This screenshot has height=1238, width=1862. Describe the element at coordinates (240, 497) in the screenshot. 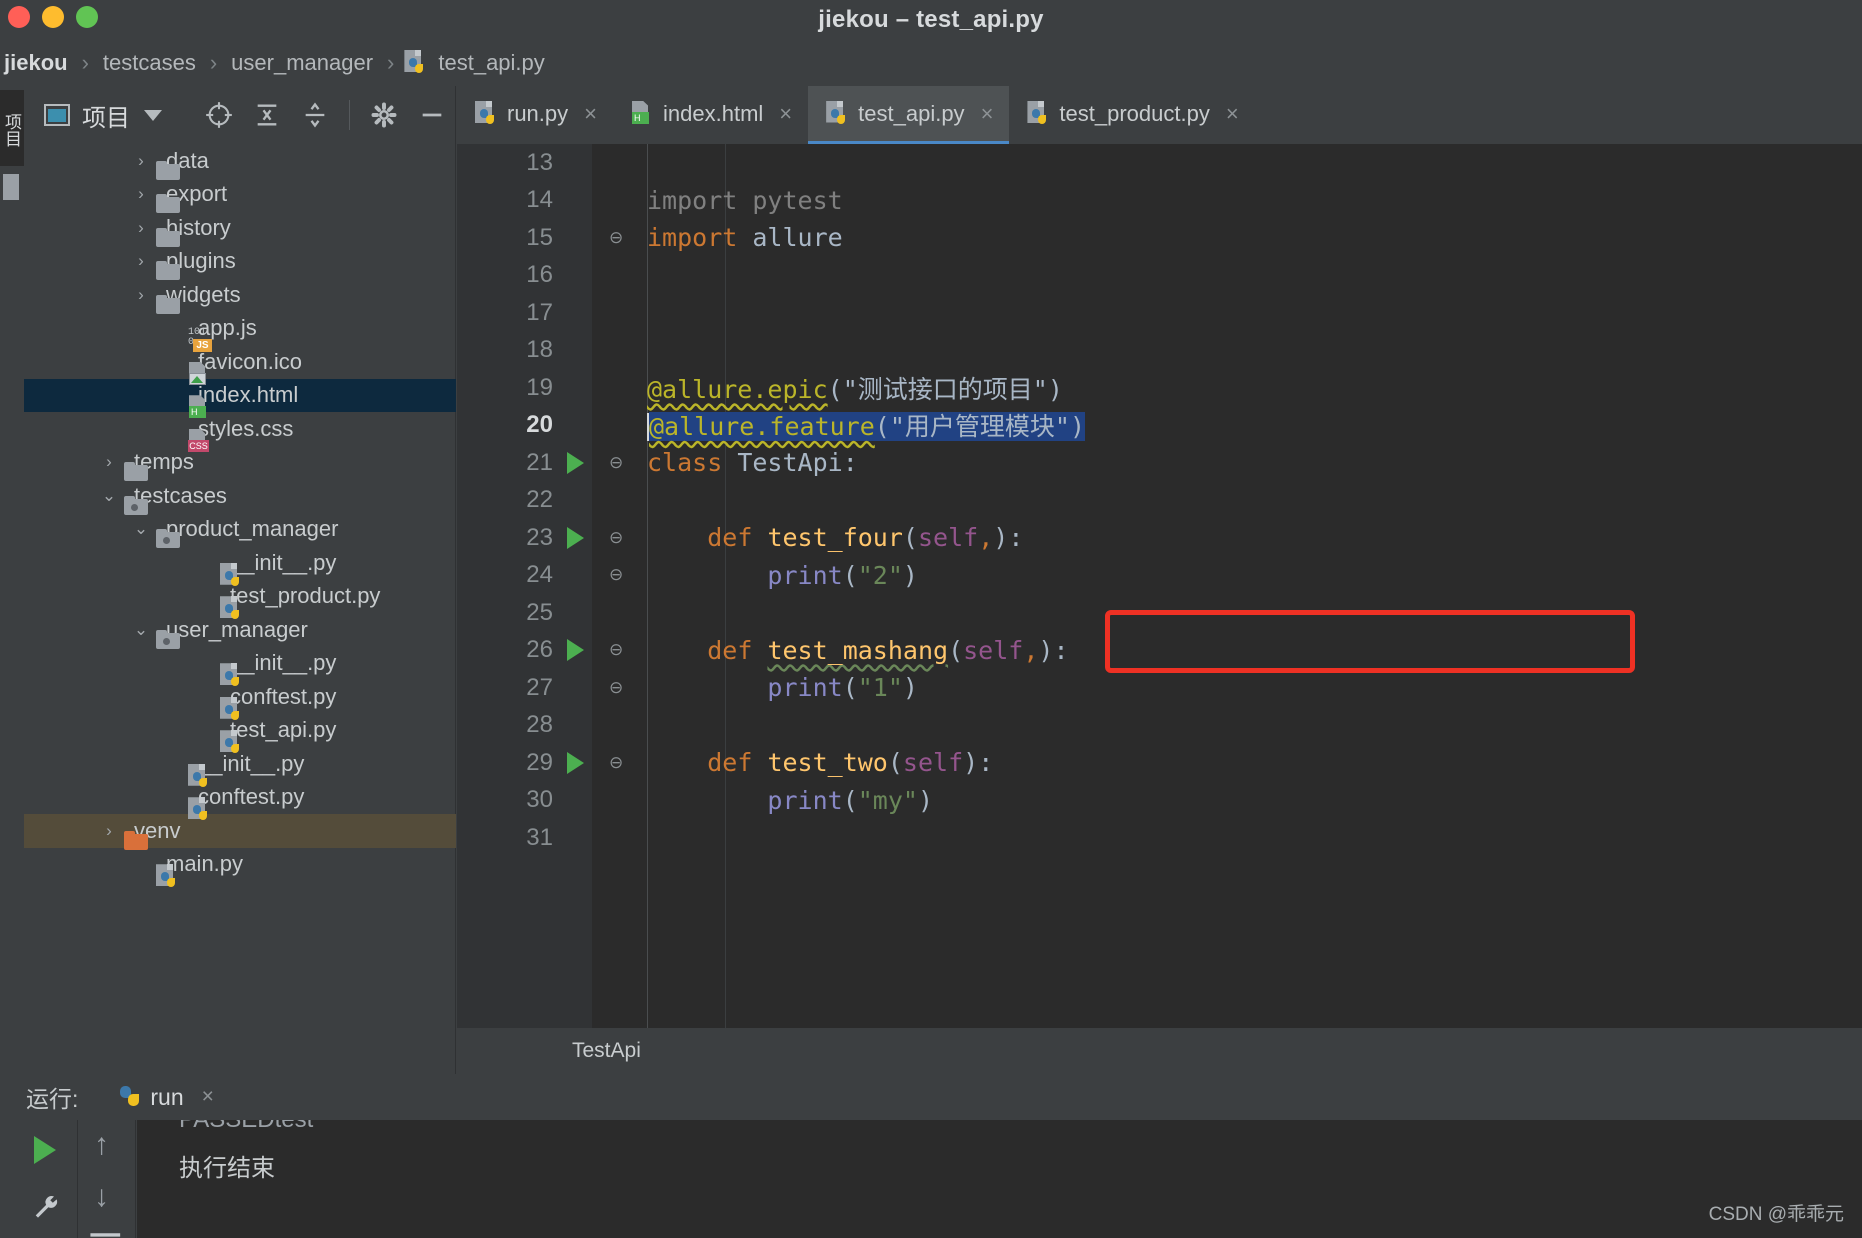

I see `tree-item-testcases: ⌄ testcases` at that location.